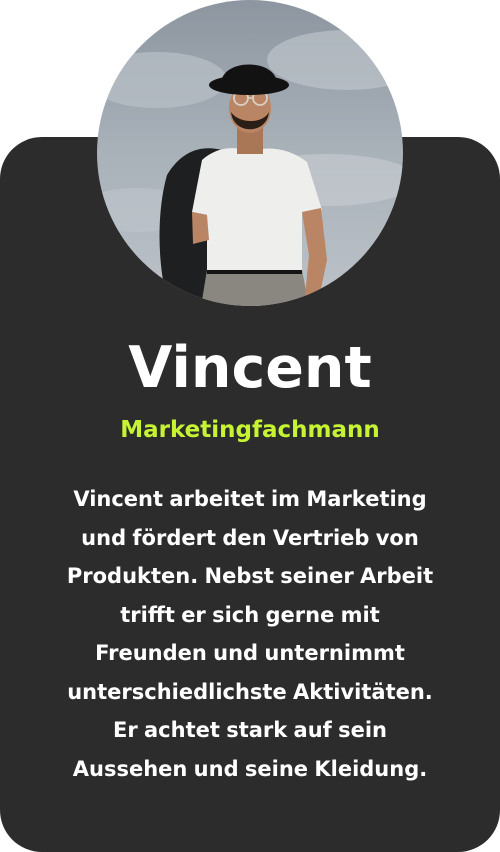  What do you see at coordinates (250, 499) in the screenshot?
I see `bio-line: Vincent arbeitet im Marketing` at bounding box center [250, 499].